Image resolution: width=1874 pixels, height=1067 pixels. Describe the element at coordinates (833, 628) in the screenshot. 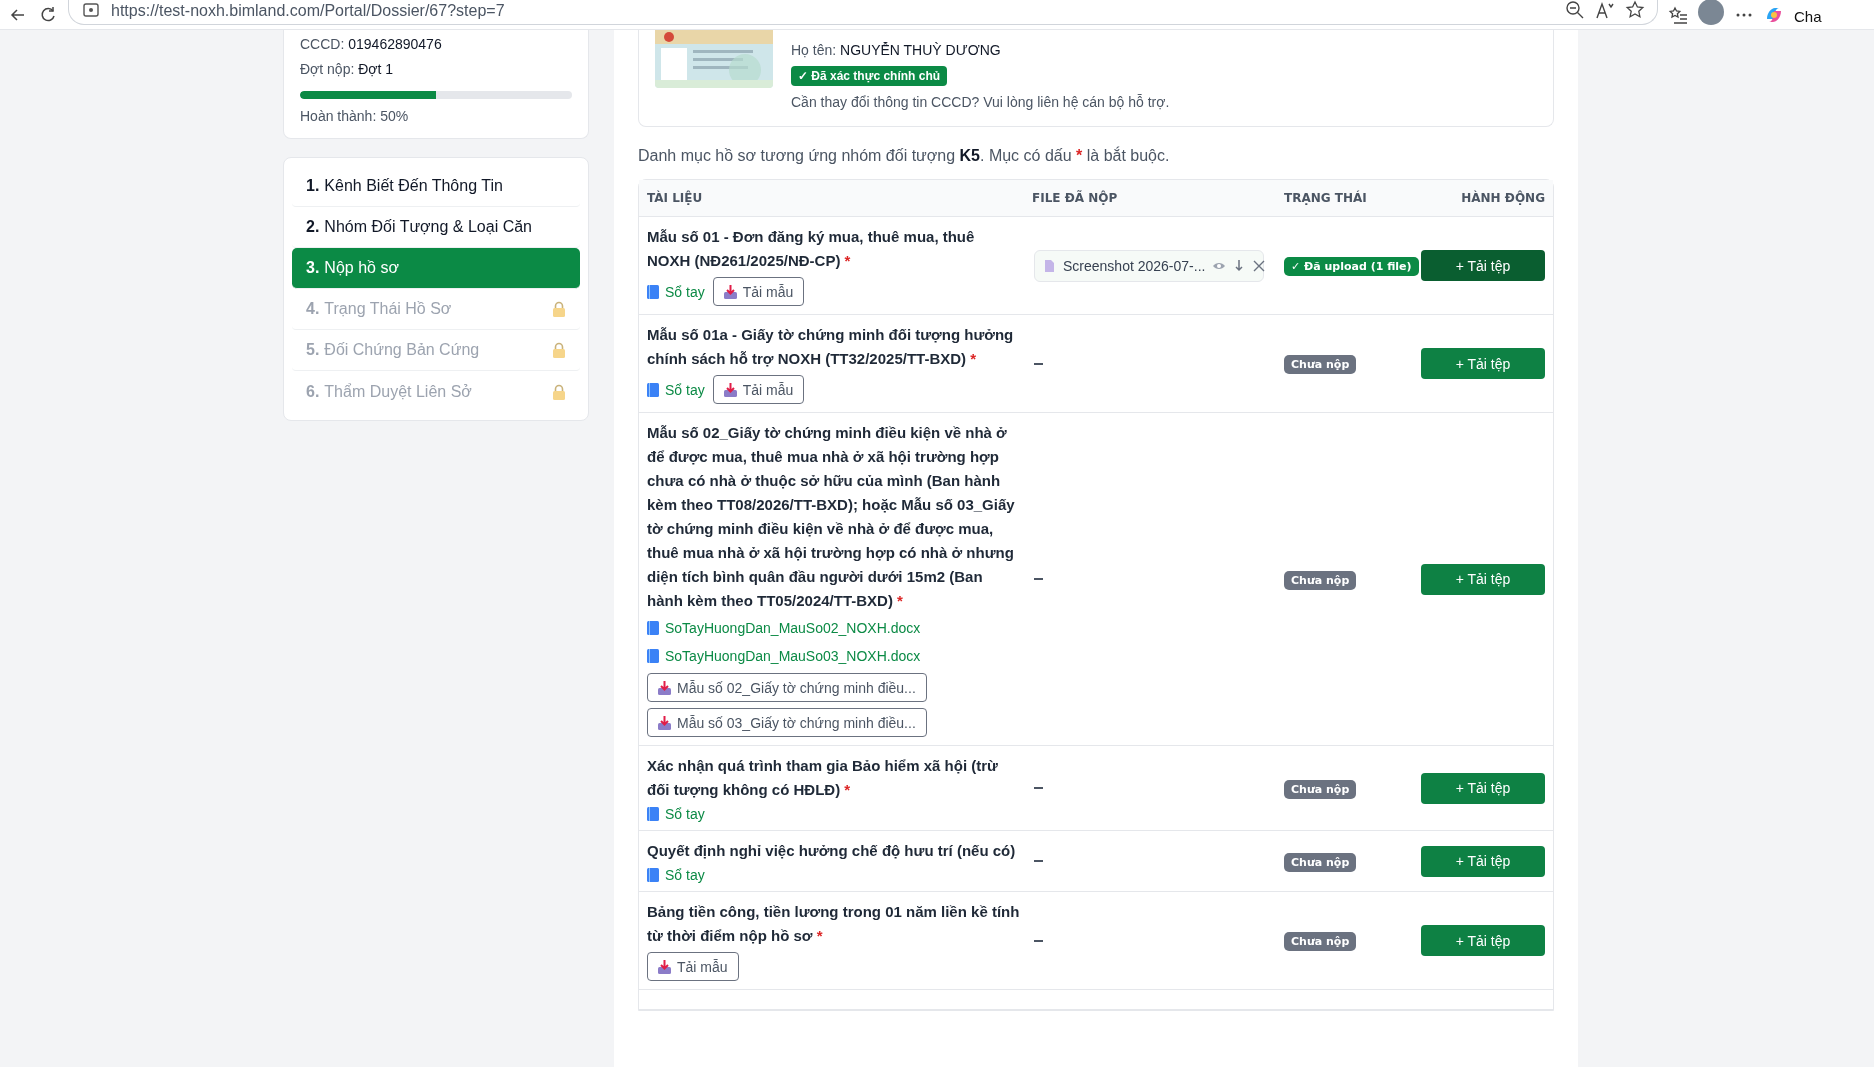

I see `file-link: SoTayHuongDan_MauSo02_NOXH.docx` at that location.